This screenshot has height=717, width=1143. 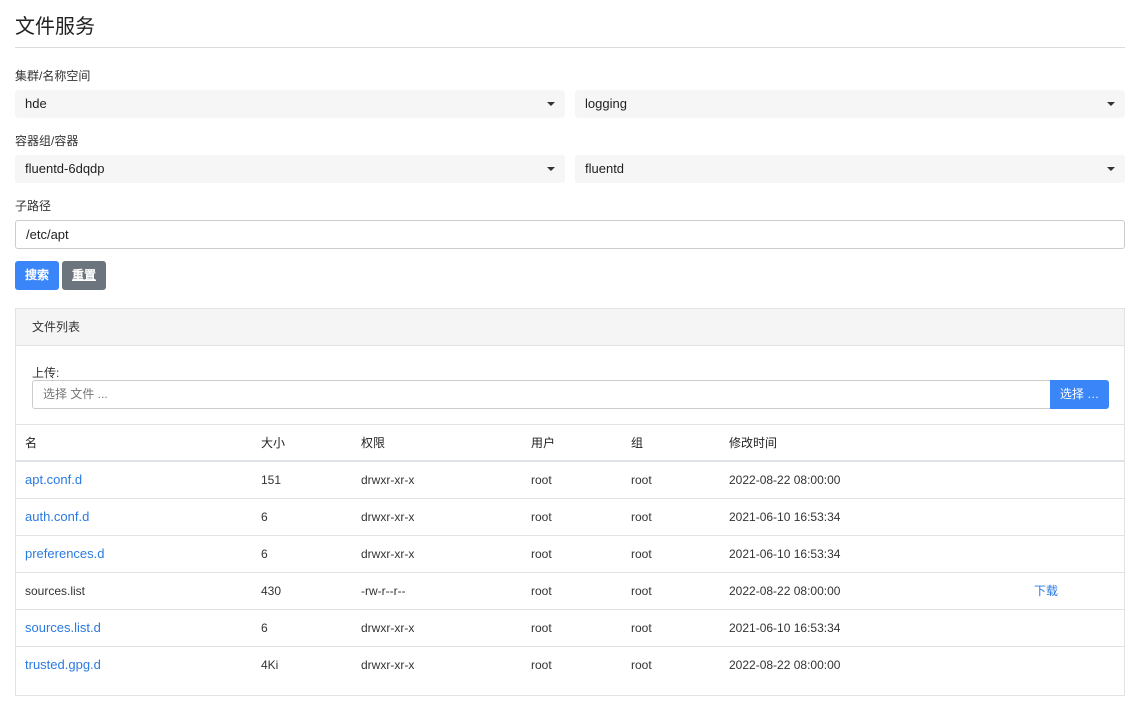 What do you see at coordinates (270, 665) in the screenshot?
I see `file-size: 4Ki` at bounding box center [270, 665].